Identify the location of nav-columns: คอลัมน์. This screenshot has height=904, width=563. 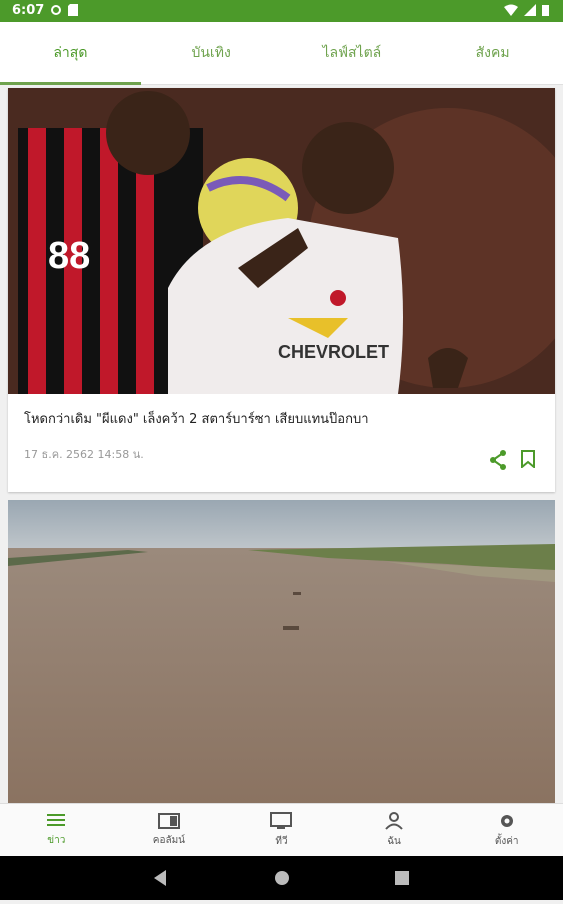
(169, 830).